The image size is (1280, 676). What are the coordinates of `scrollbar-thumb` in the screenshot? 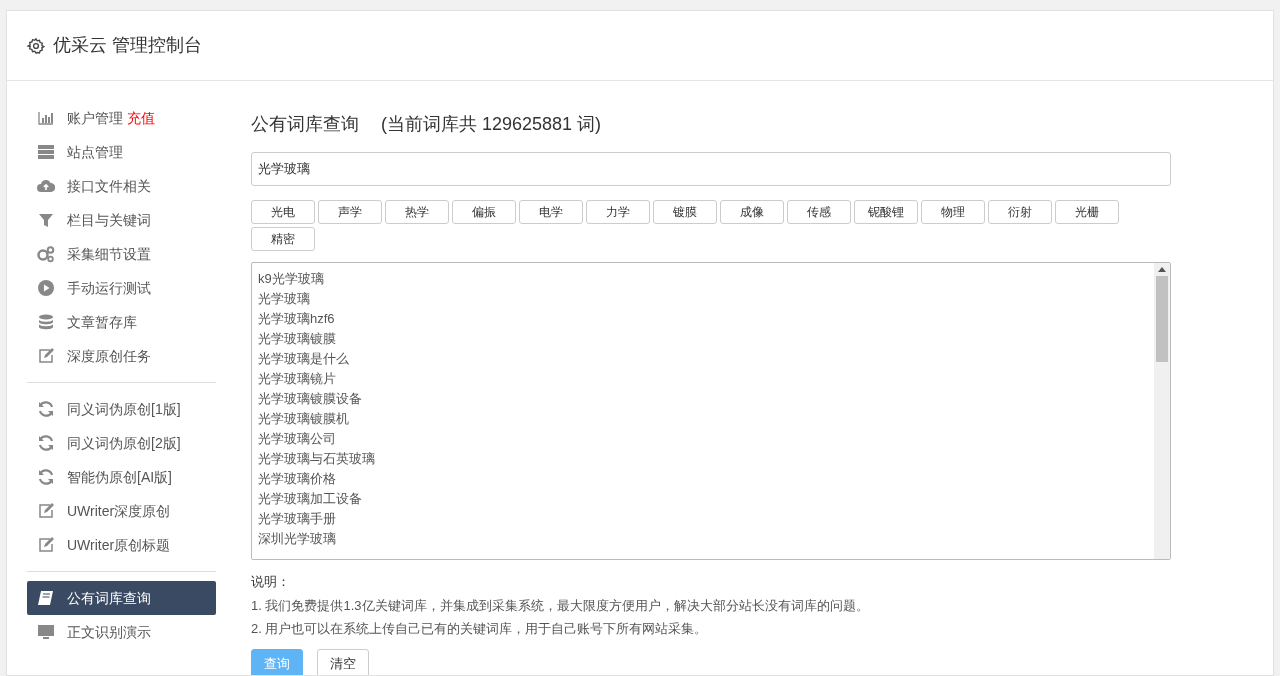 It's located at (1162, 319).